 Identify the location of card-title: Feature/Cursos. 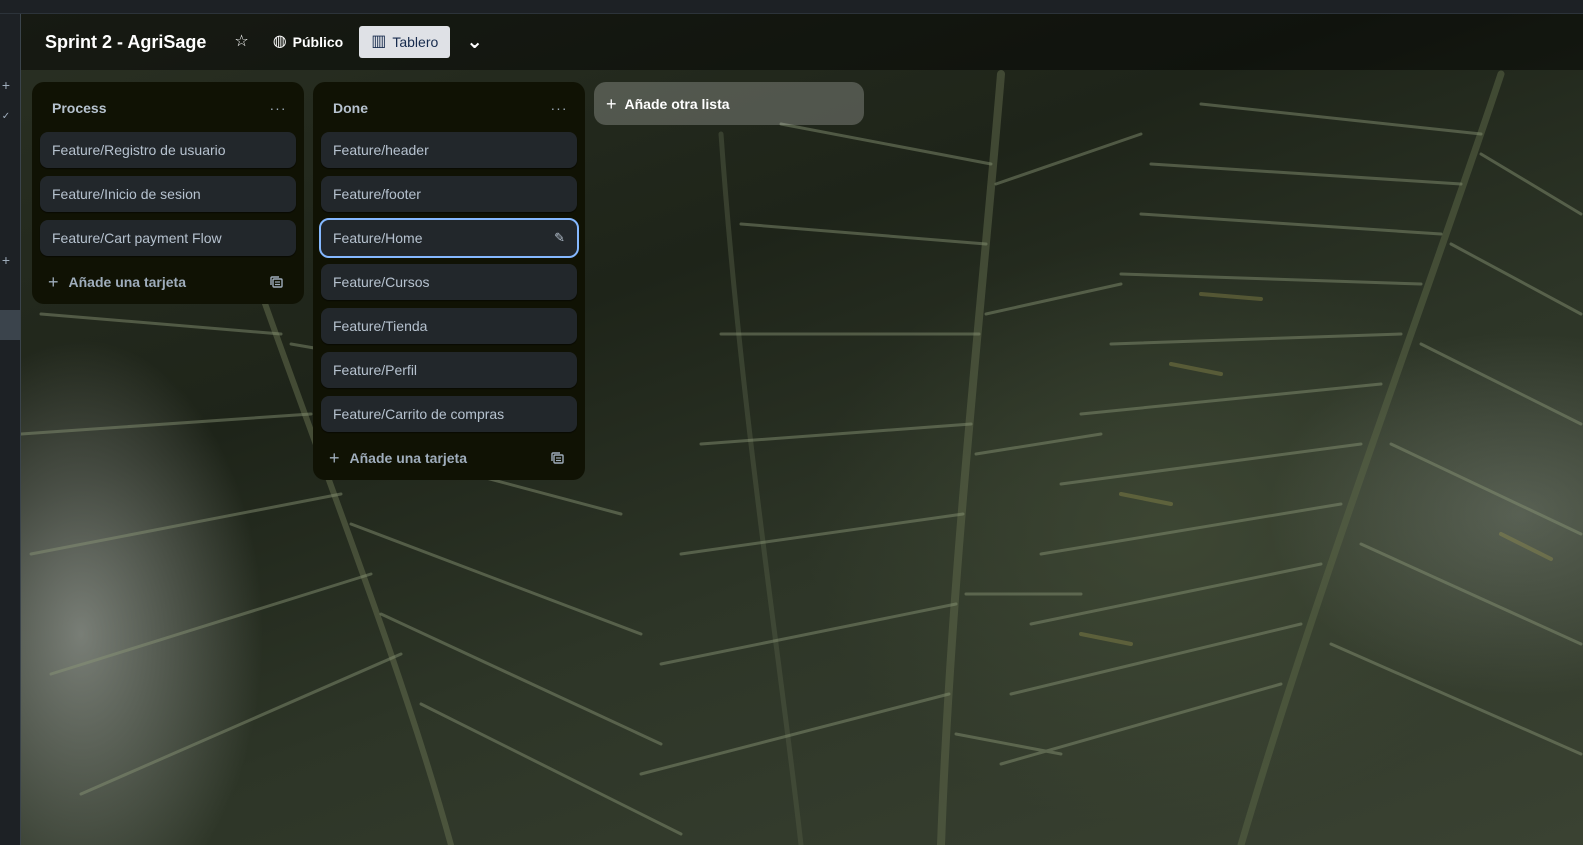
(381, 282).